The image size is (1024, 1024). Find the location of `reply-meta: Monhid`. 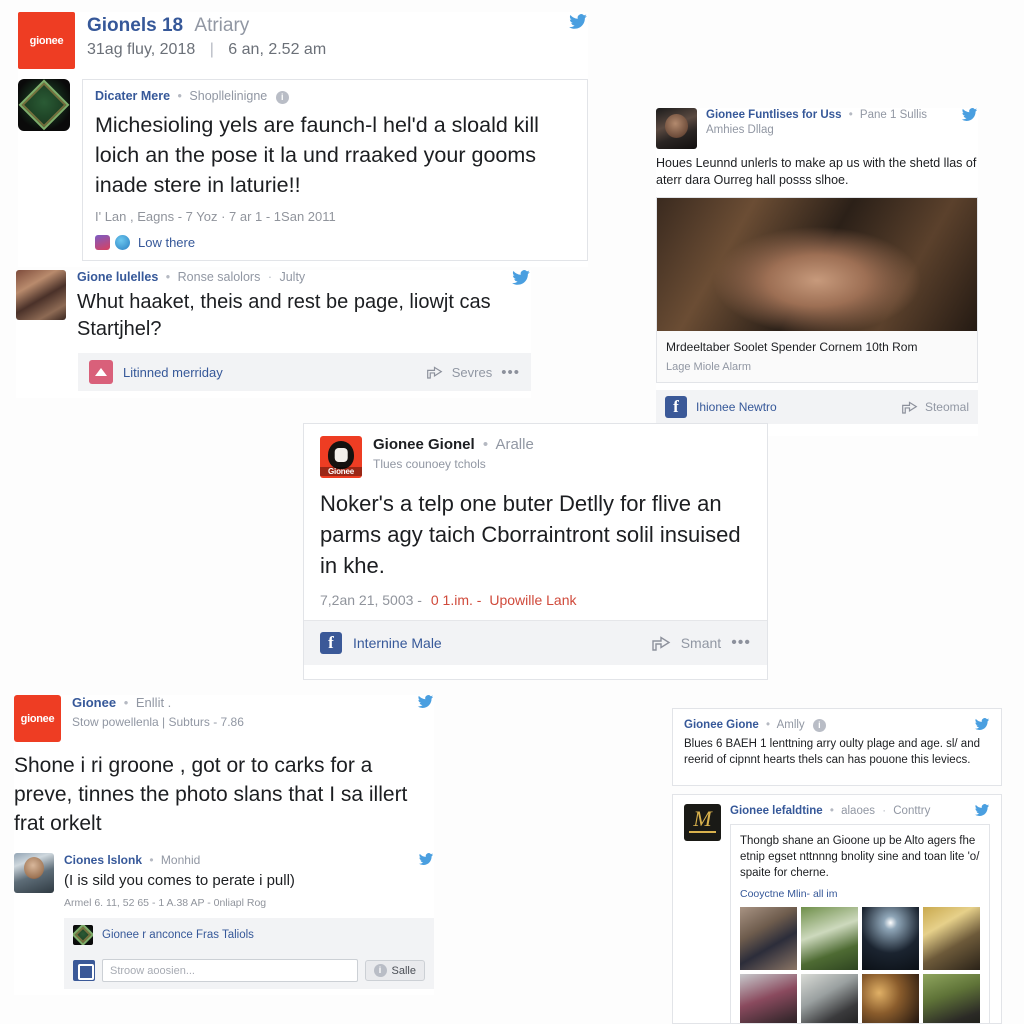

reply-meta: Monhid is located at coordinates (180, 860).